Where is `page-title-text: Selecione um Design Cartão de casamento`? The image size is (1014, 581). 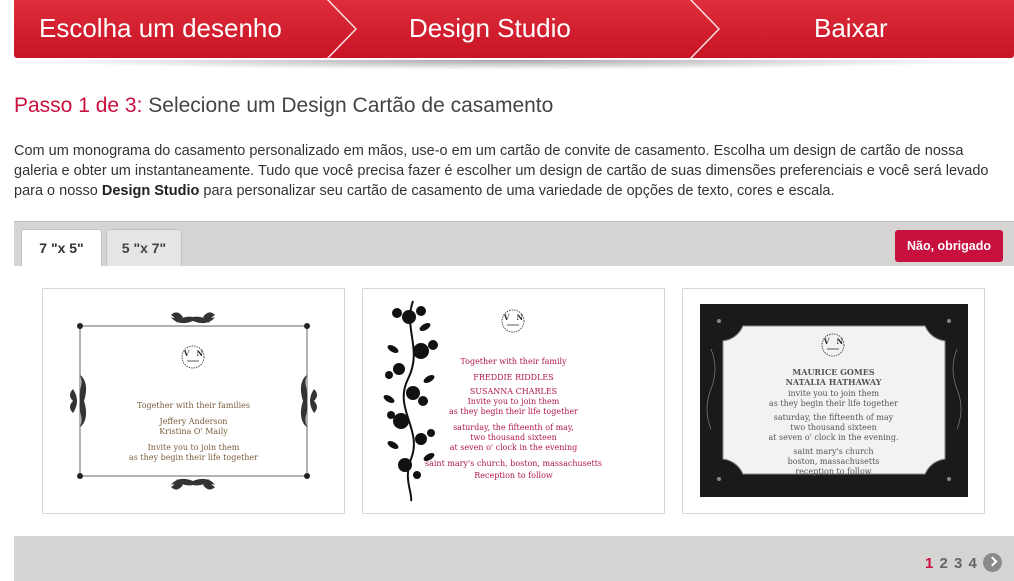
page-title-text: Selecione um Design Cartão de casamento is located at coordinates (351, 105).